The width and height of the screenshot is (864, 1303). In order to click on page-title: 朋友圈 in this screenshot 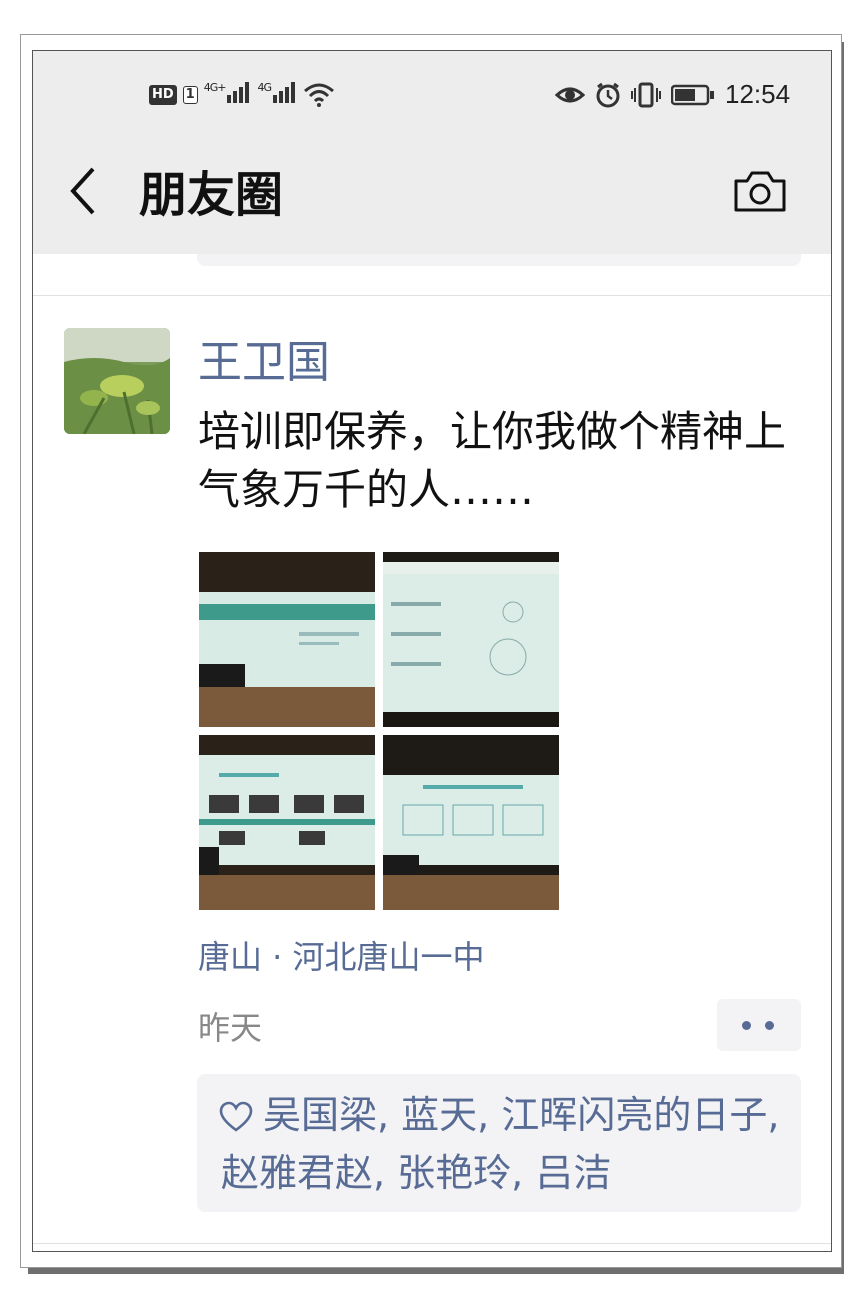, I will do `click(211, 195)`.